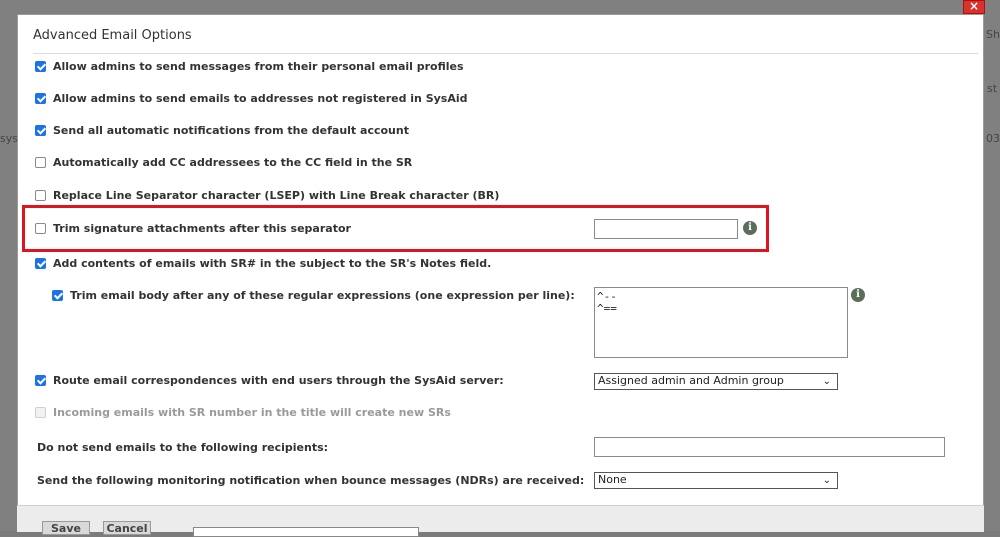  Describe the element at coordinates (306, 532) in the screenshot. I see `footer-input` at that location.